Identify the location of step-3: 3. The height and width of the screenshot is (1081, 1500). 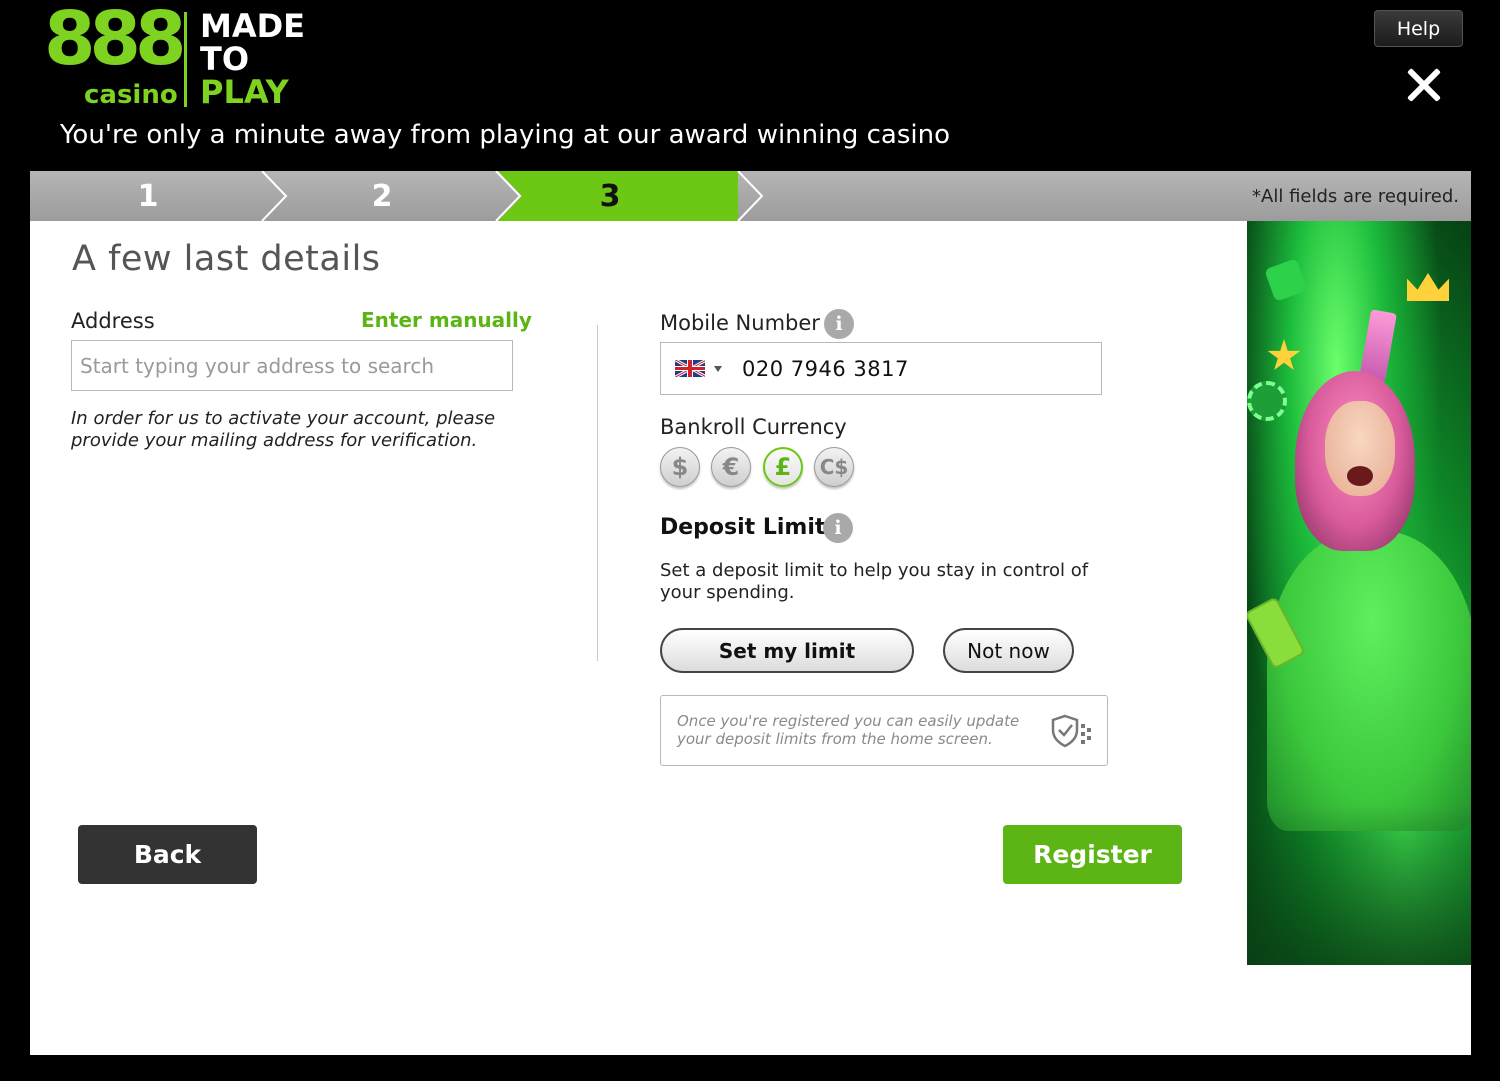
(610, 196).